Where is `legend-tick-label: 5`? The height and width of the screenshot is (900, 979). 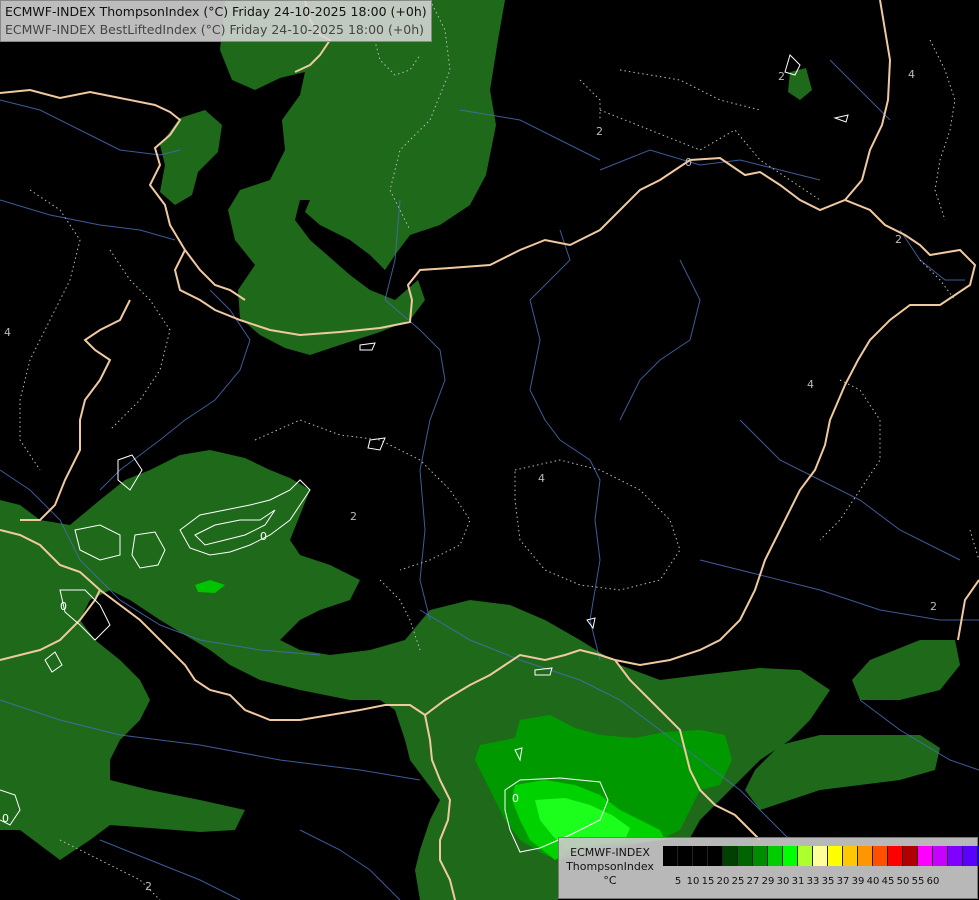
legend-tick-label: 5 is located at coordinates (678, 881).